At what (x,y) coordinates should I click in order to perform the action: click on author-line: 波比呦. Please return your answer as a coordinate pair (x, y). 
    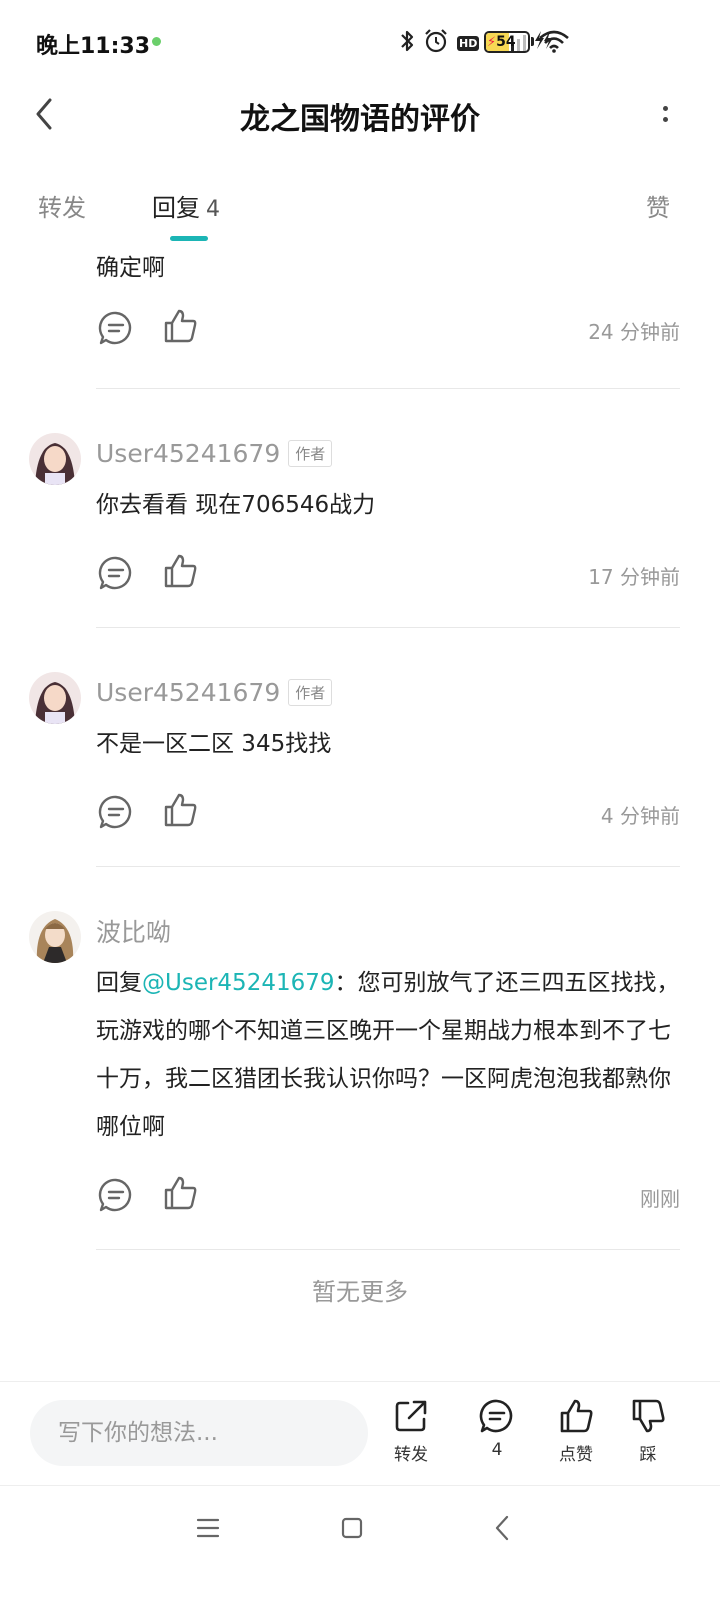
    Looking at the image, I should click on (388, 931).